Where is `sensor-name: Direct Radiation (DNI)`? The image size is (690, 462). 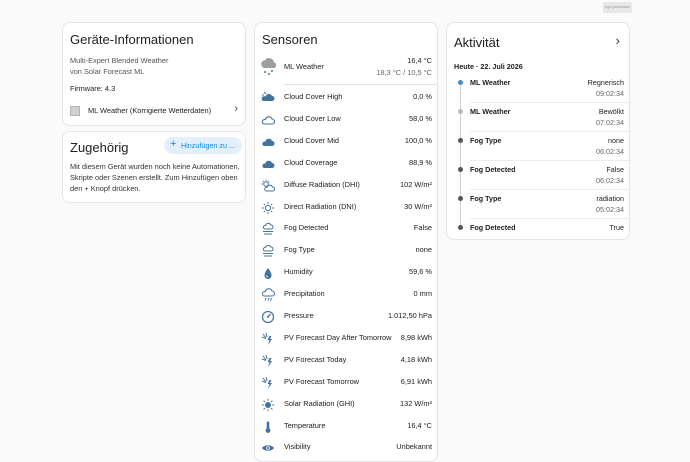 sensor-name: Direct Radiation (DNI) is located at coordinates (320, 206).